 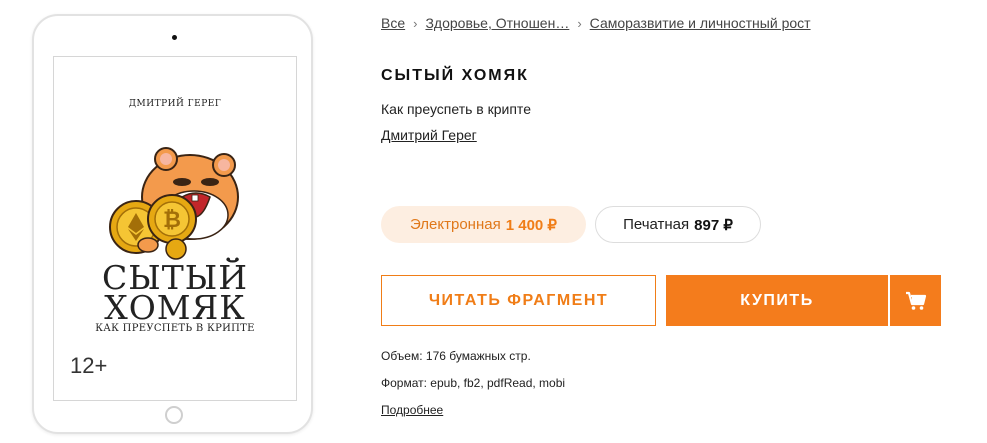 I want to click on cover-title-line2: ХОМЯК, so click(x=175, y=307).